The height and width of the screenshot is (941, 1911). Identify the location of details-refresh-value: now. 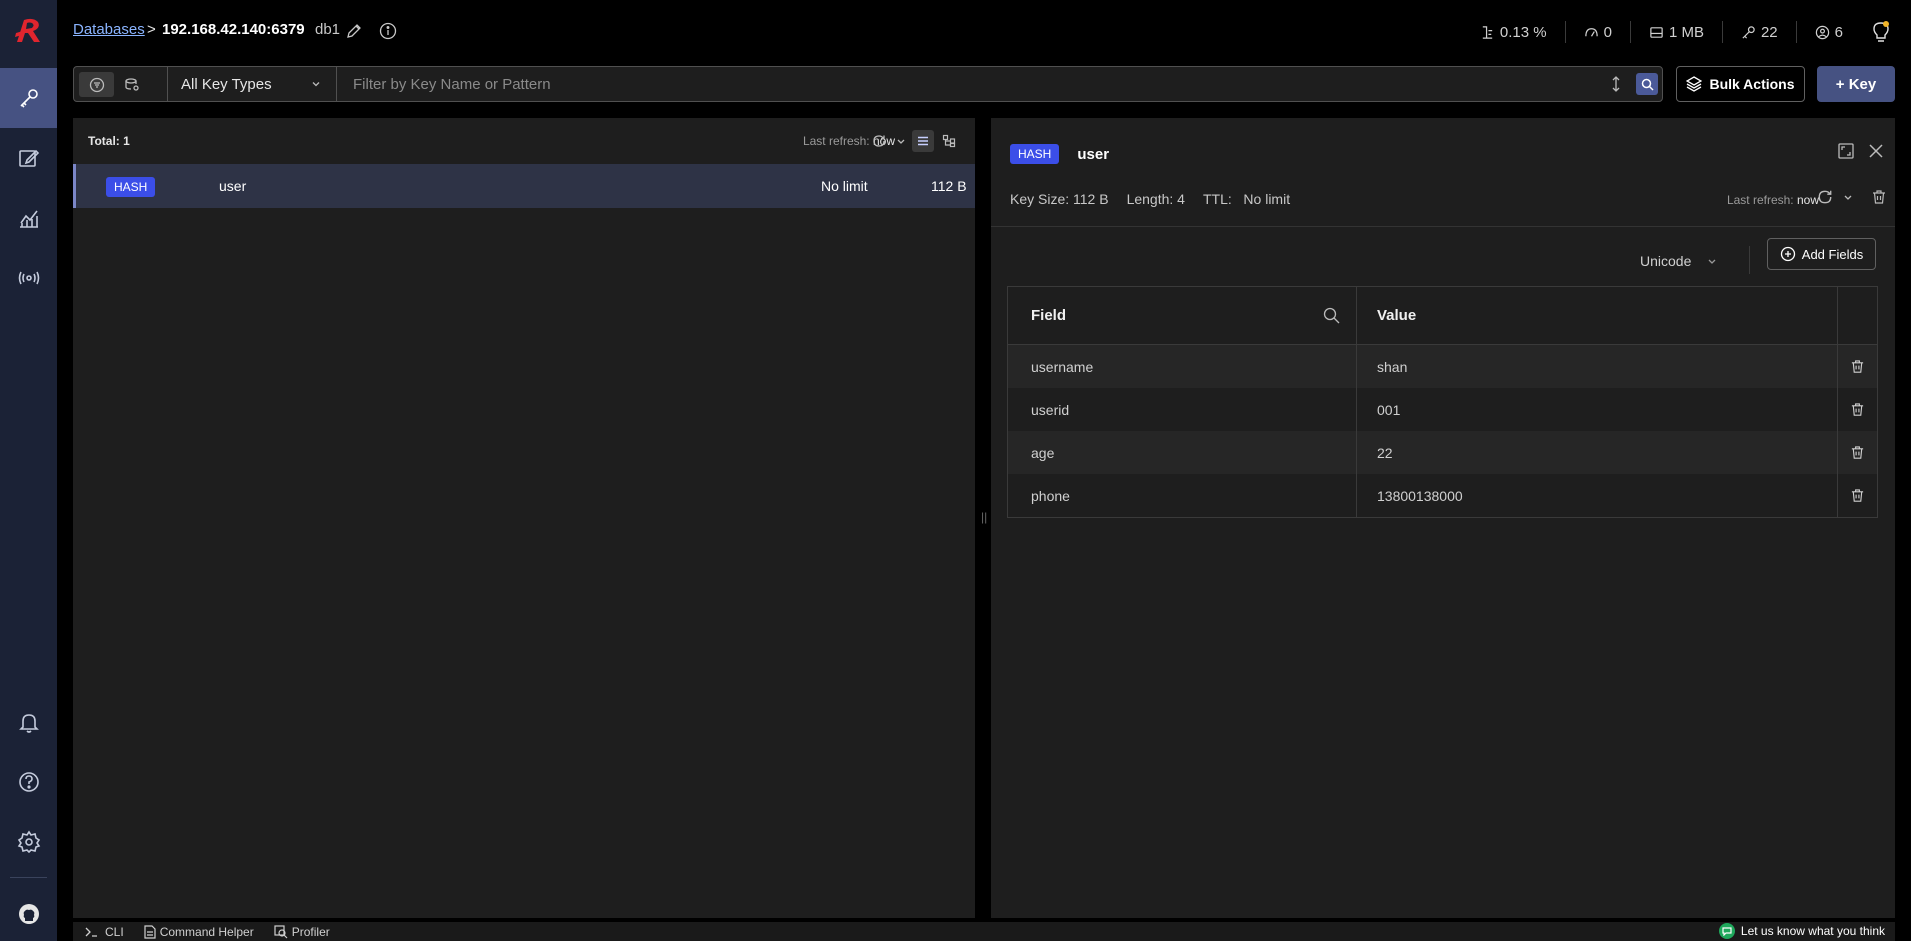
(1807, 200).